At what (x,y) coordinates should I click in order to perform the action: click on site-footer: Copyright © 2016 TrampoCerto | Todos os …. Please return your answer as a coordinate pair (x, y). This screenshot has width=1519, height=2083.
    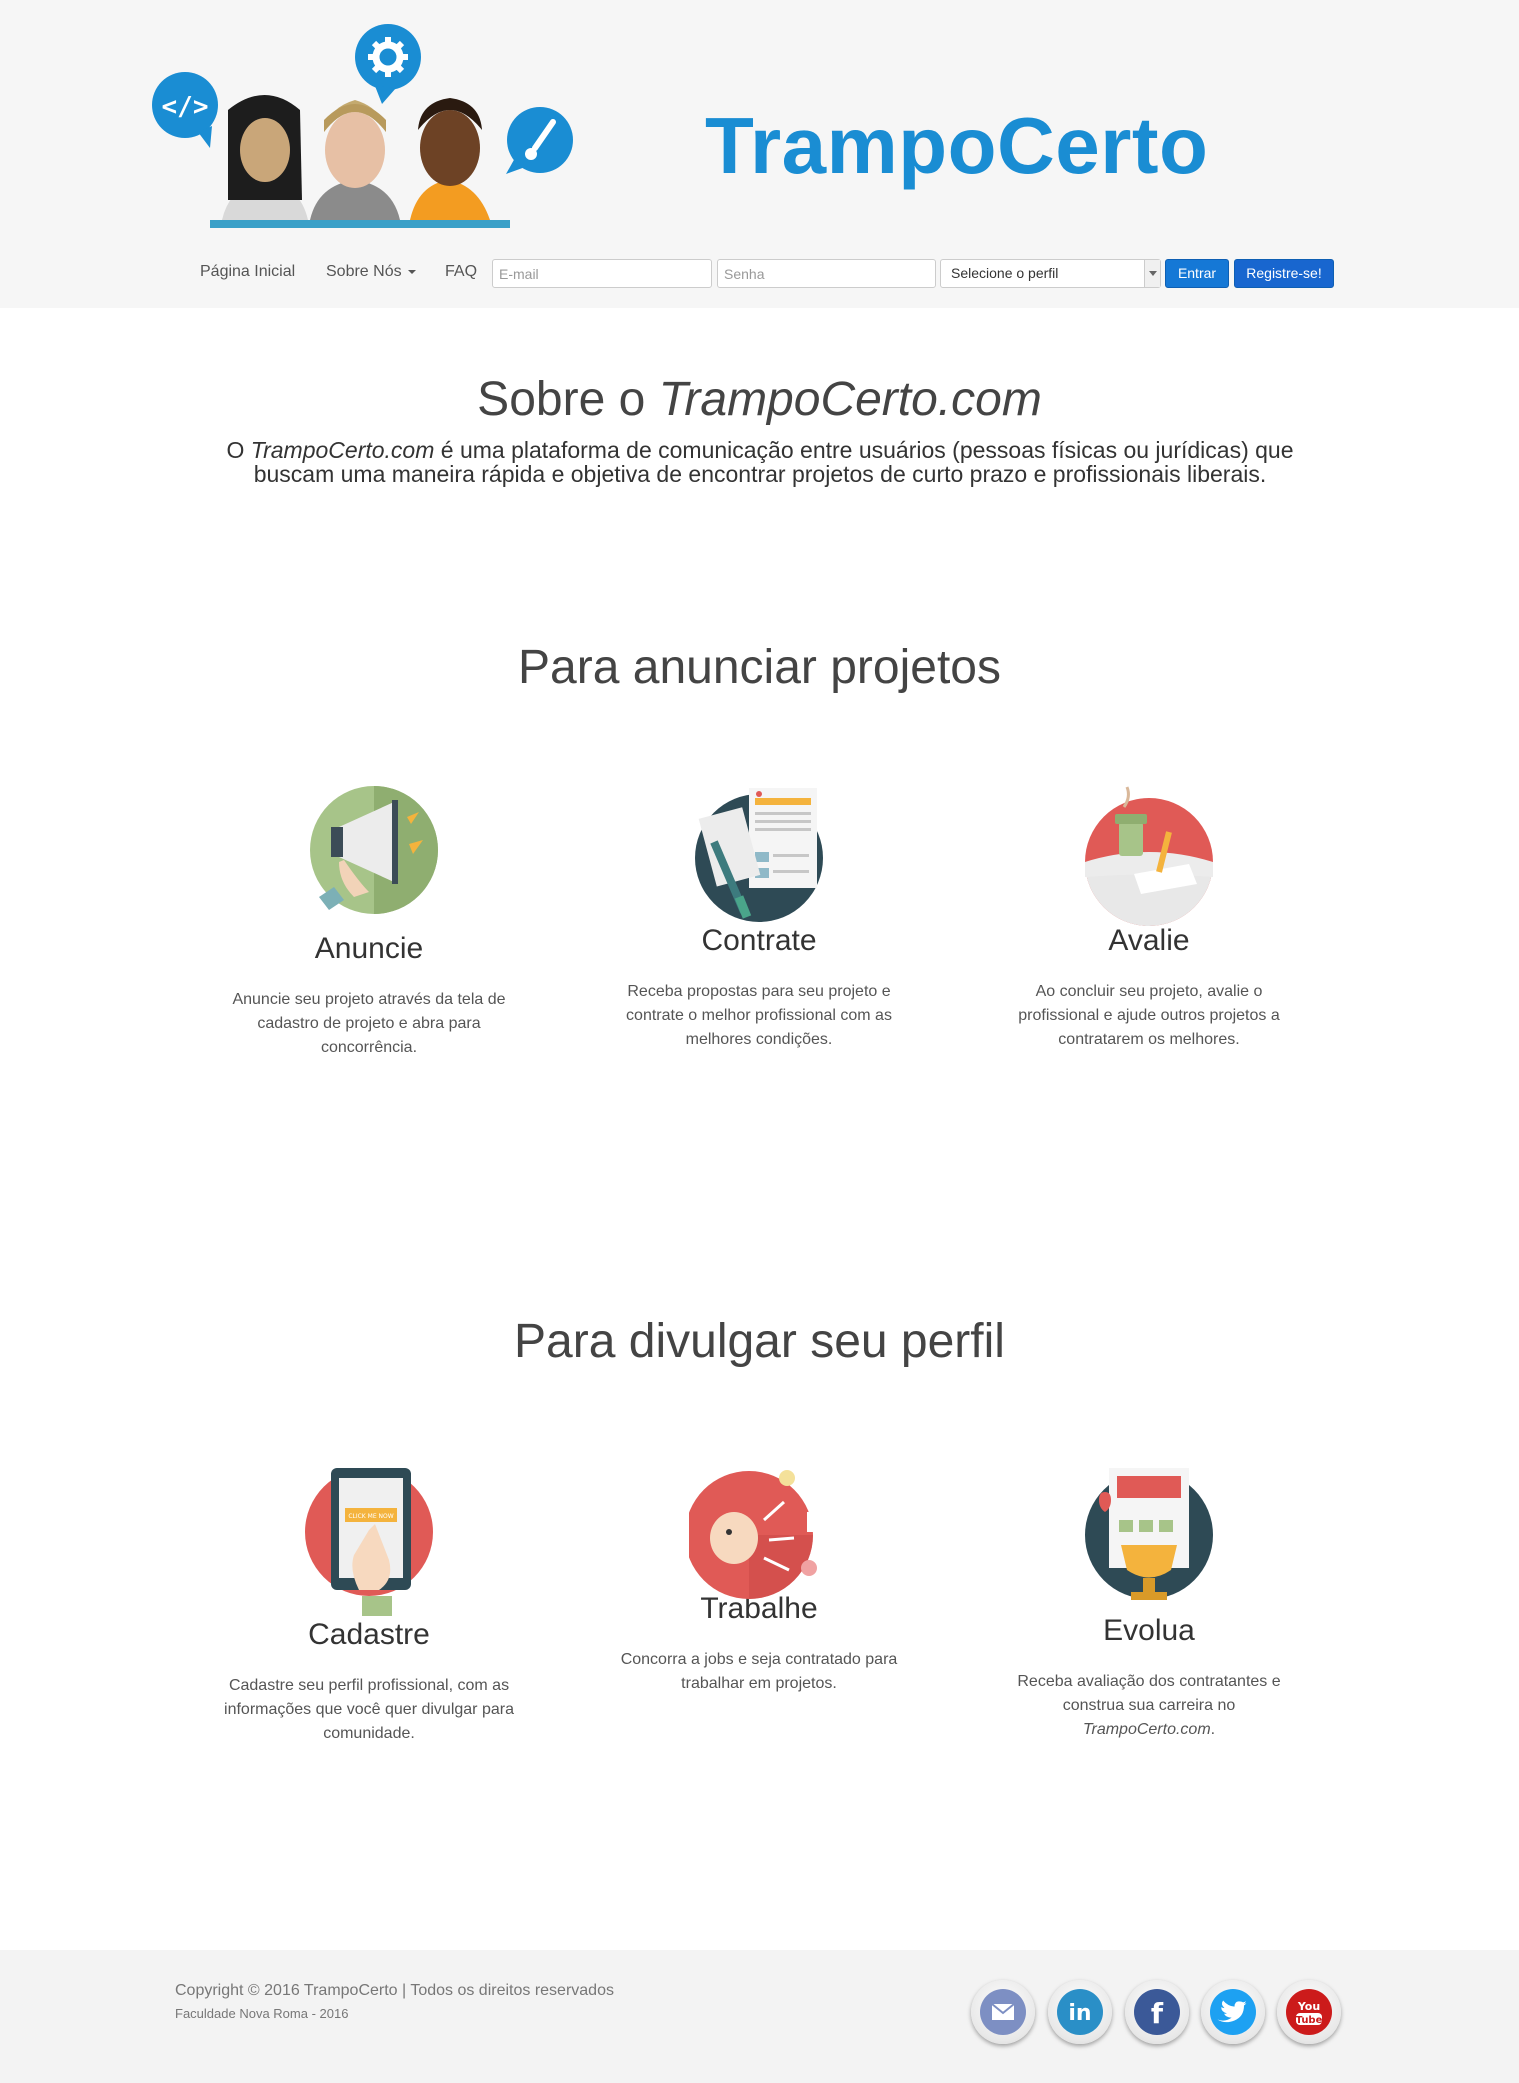
    Looking at the image, I should click on (759, 2016).